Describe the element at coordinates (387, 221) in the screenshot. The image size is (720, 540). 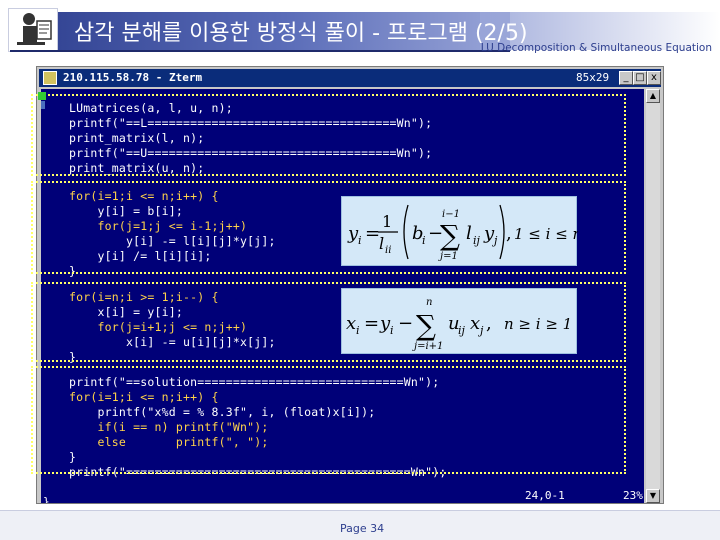
I see `eq-text: 1` at that location.